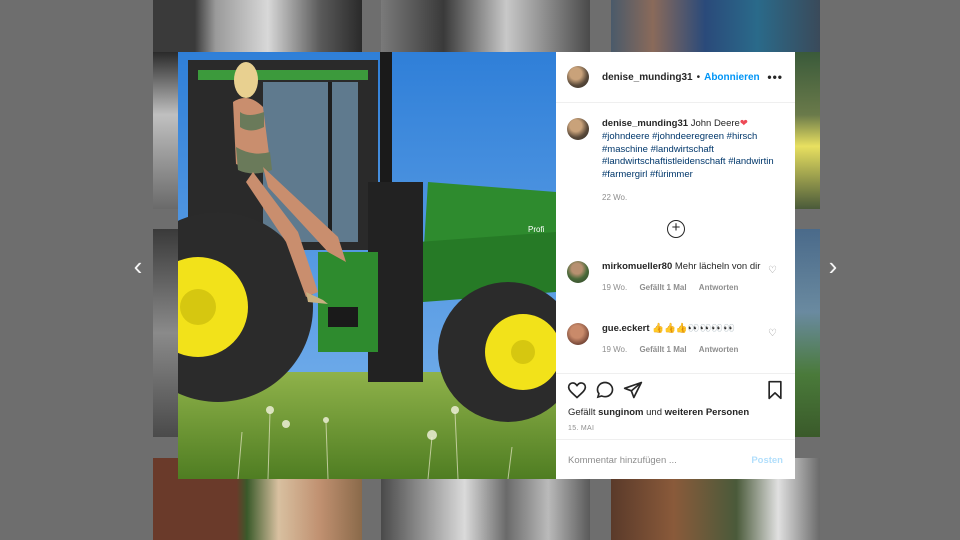 Image resolution: width=960 pixels, height=540 pixels. Describe the element at coordinates (715, 123) in the screenshot. I see `caption-body: John Deere` at that location.